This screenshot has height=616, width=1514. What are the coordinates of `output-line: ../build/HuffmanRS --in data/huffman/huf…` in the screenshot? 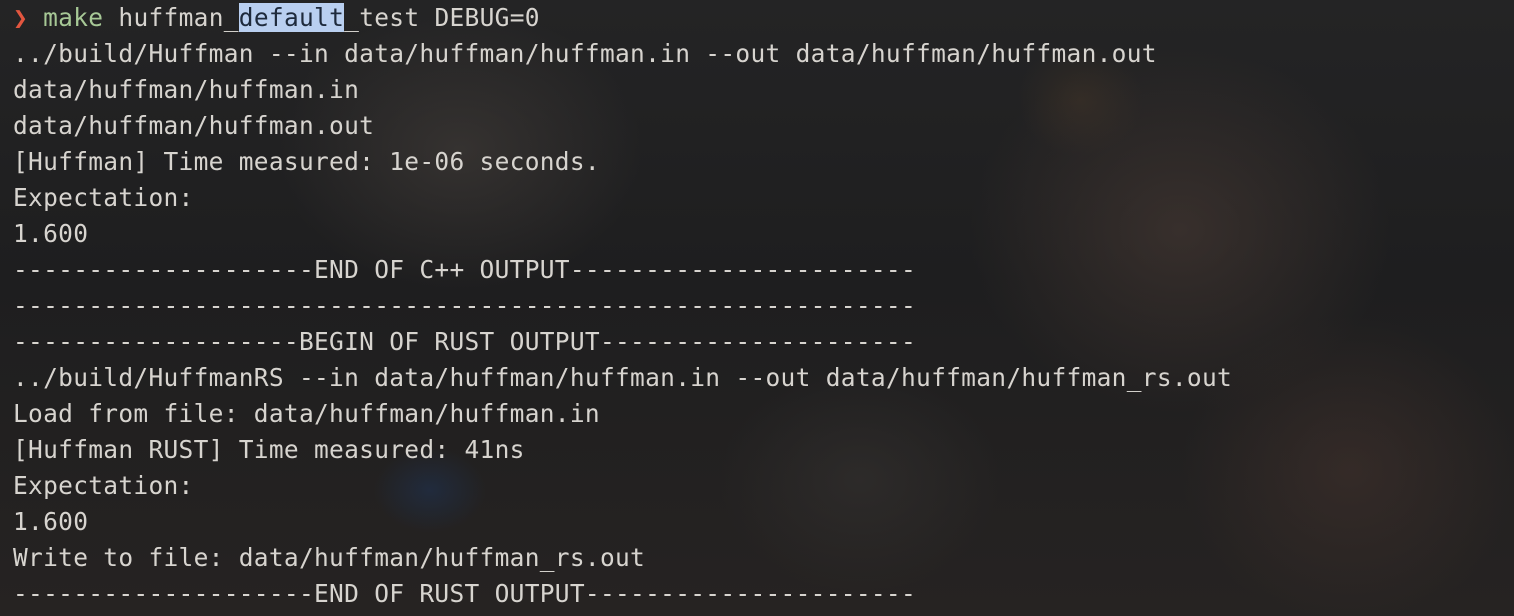 It's located at (623, 377).